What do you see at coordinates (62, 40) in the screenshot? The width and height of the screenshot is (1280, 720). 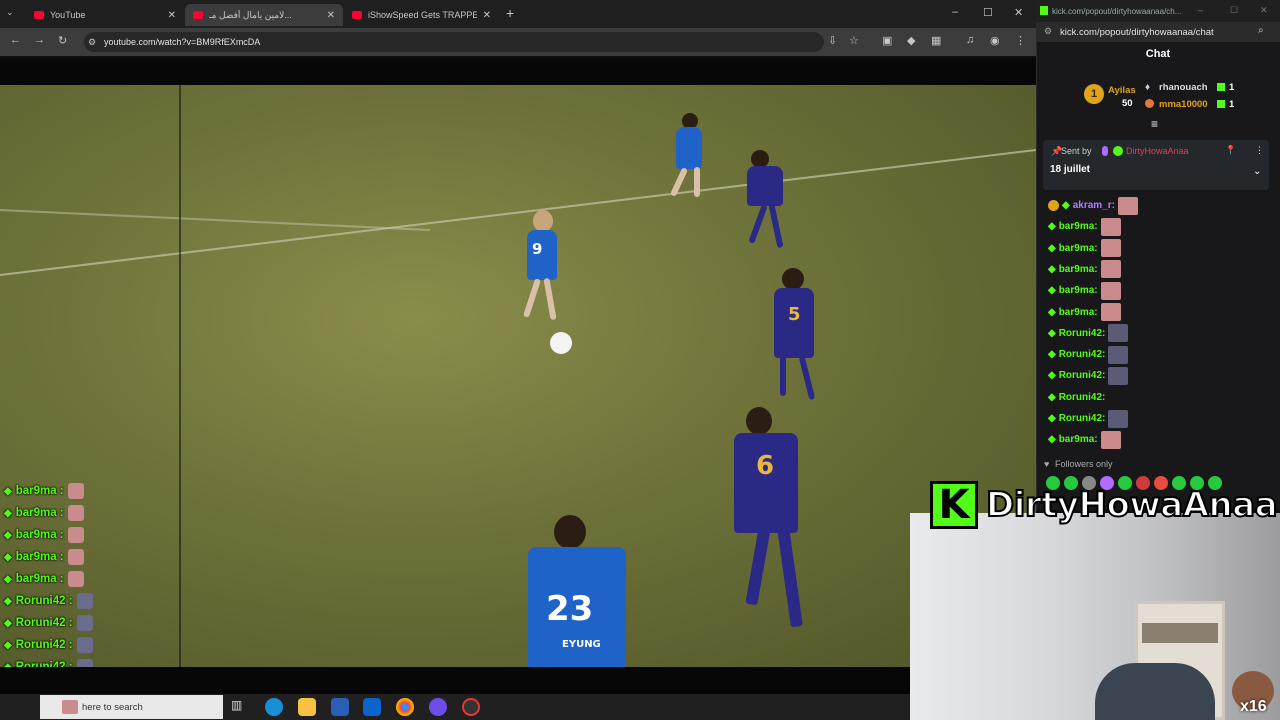 I see `reload-icon: ↻` at bounding box center [62, 40].